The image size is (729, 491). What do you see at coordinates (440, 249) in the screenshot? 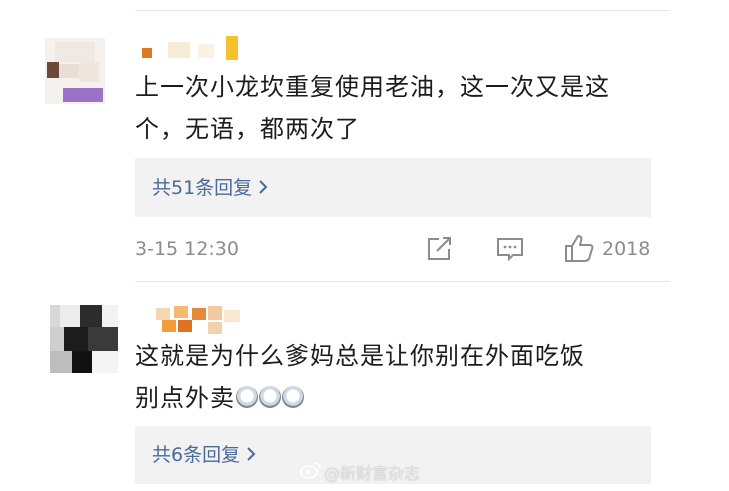
I see `share-icon` at bounding box center [440, 249].